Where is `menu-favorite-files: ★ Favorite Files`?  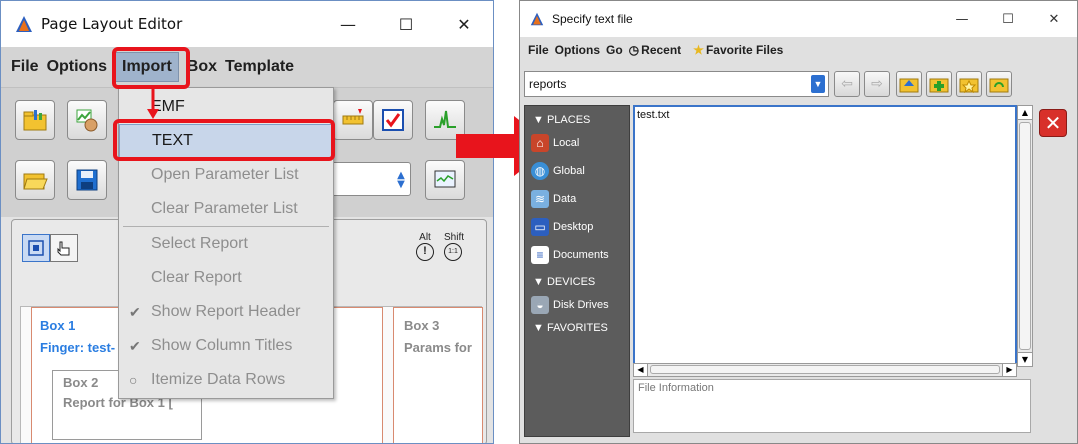
menu-favorite-files: ★ Favorite Files is located at coordinates (741, 50).